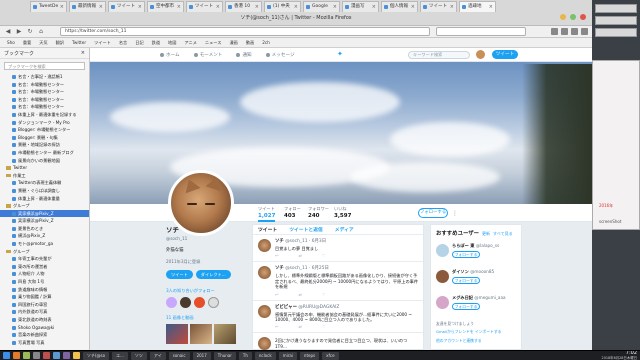 This screenshot has width=640, height=360. Describe the element at coordinates (36, 355) in the screenshot. I see `terminal-icon` at that location.